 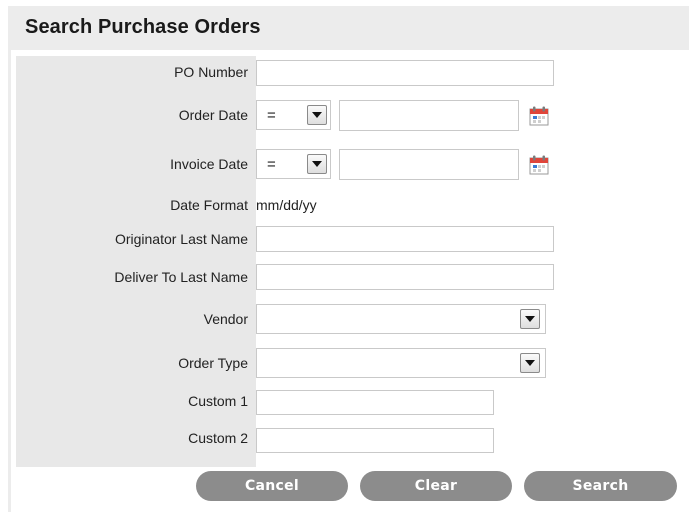 What do you see at coordinates (209, 164) in the screenshot?
I see `invoice-date-label: Invoice Date` at bounding box center [209, 164].